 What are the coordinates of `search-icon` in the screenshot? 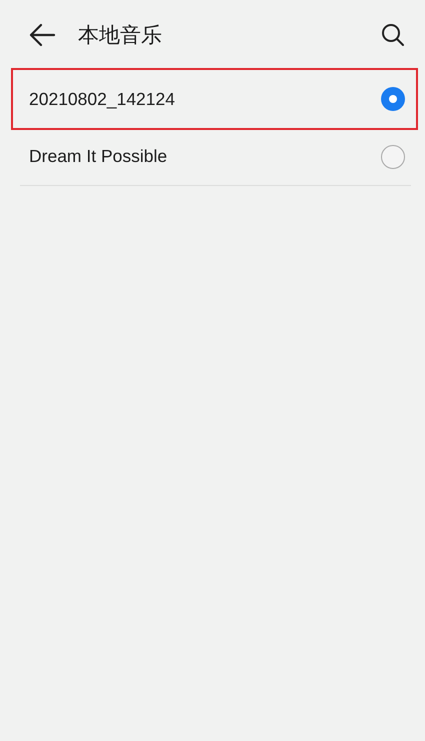 It's located at (393, 35).